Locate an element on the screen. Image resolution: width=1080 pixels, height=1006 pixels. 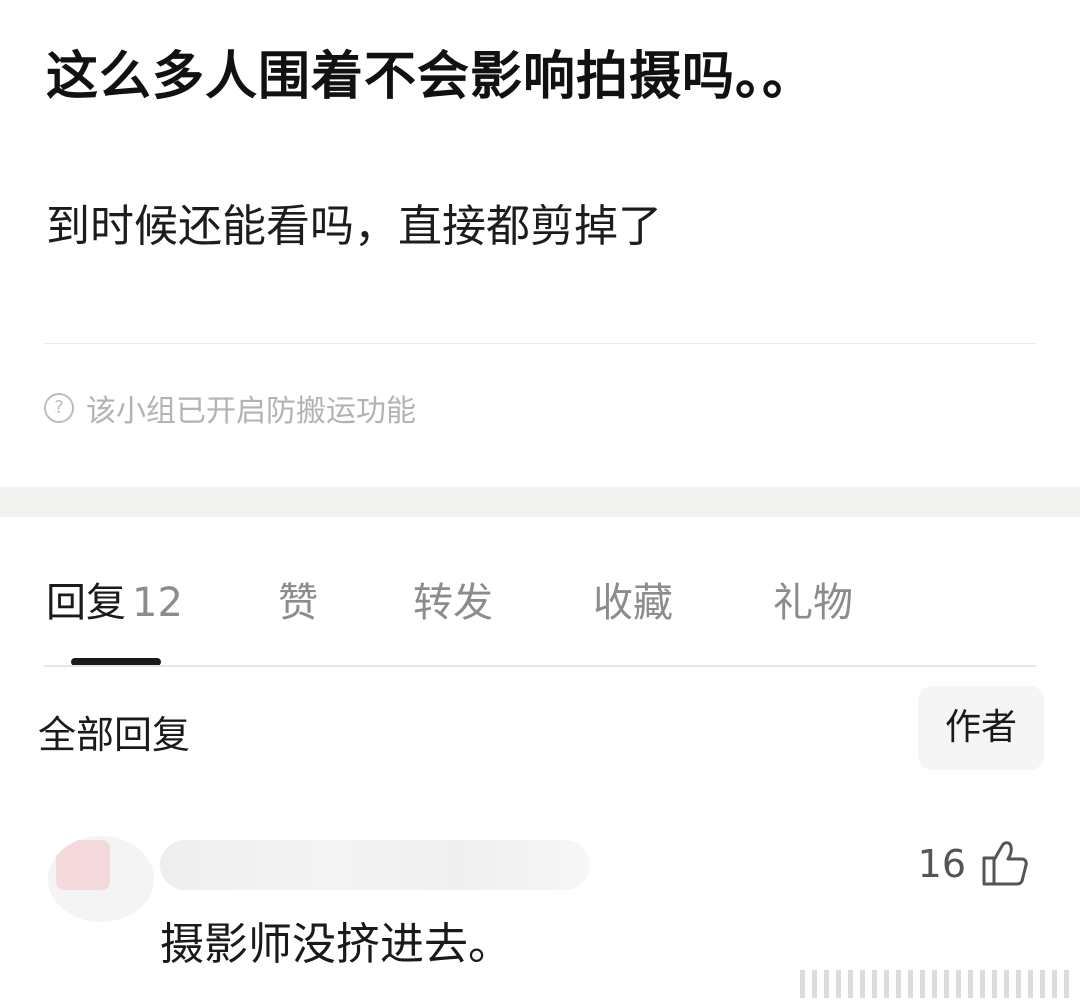
avatar is located at coordinates (101, 879).